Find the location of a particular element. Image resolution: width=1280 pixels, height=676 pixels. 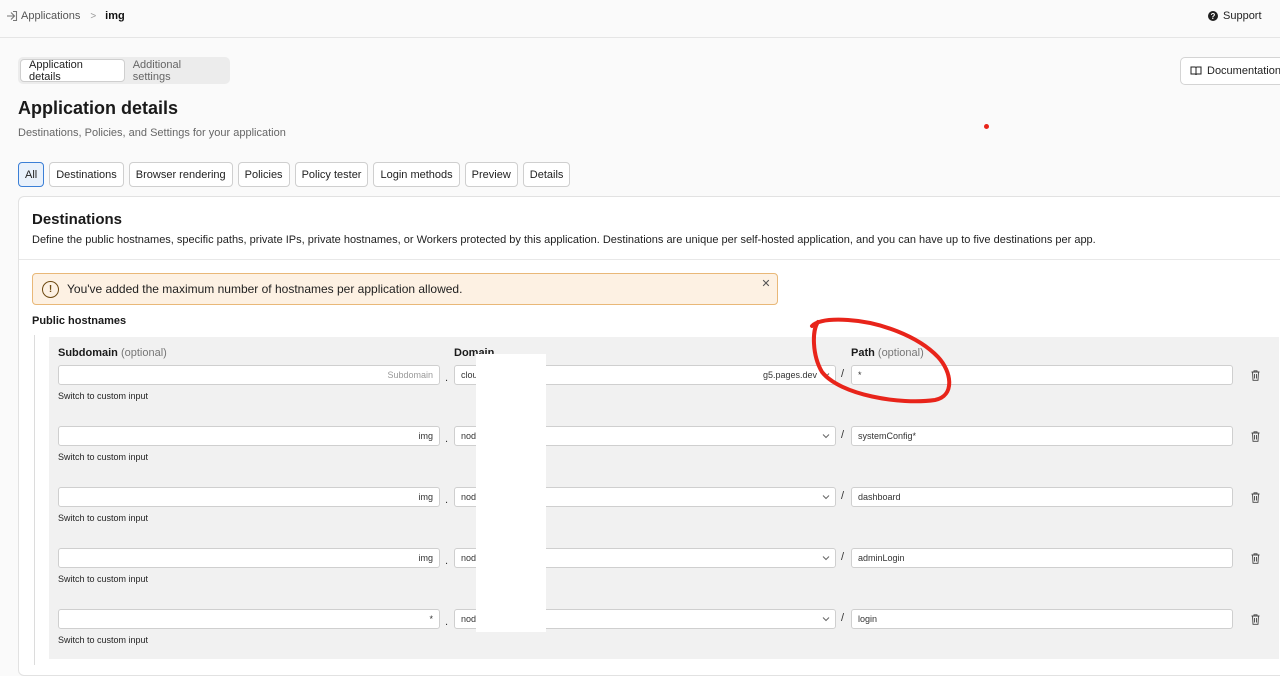

support-label: Support is located at coordinates (1242, 16).